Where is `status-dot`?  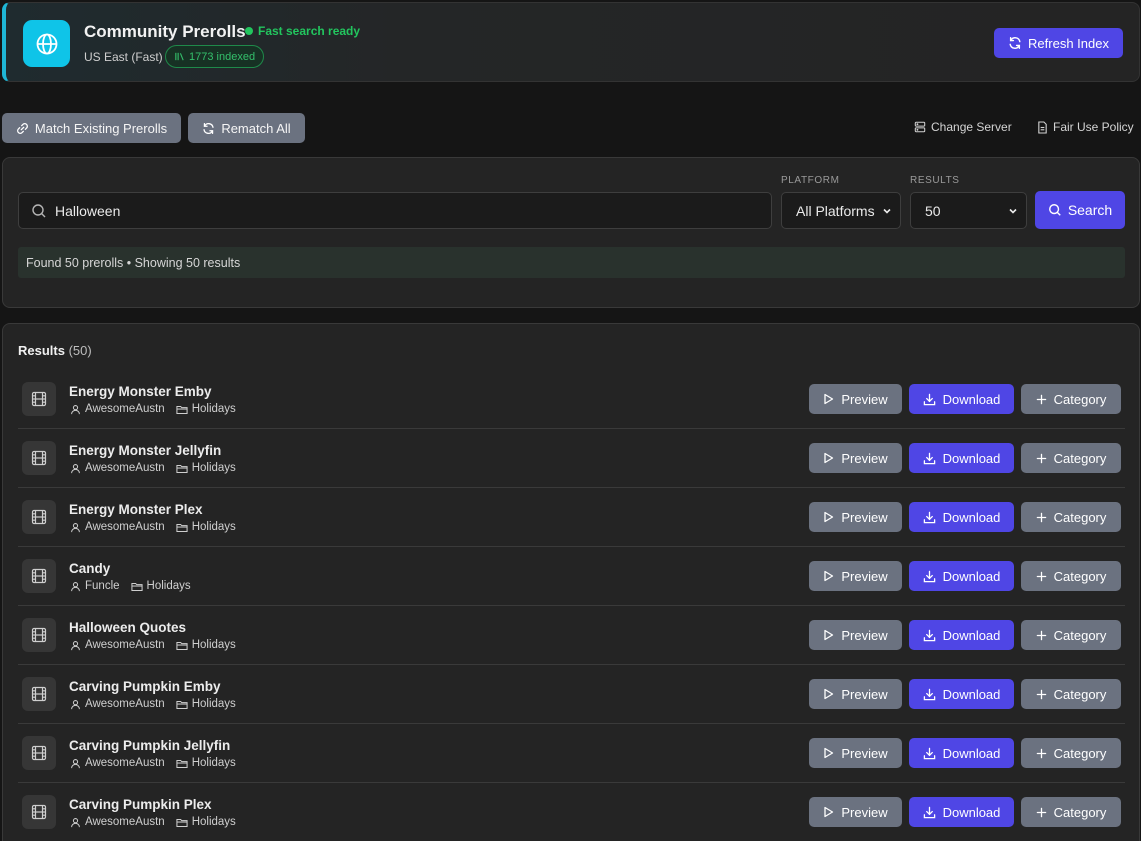 status-dot is located at coordinates (249, 31).